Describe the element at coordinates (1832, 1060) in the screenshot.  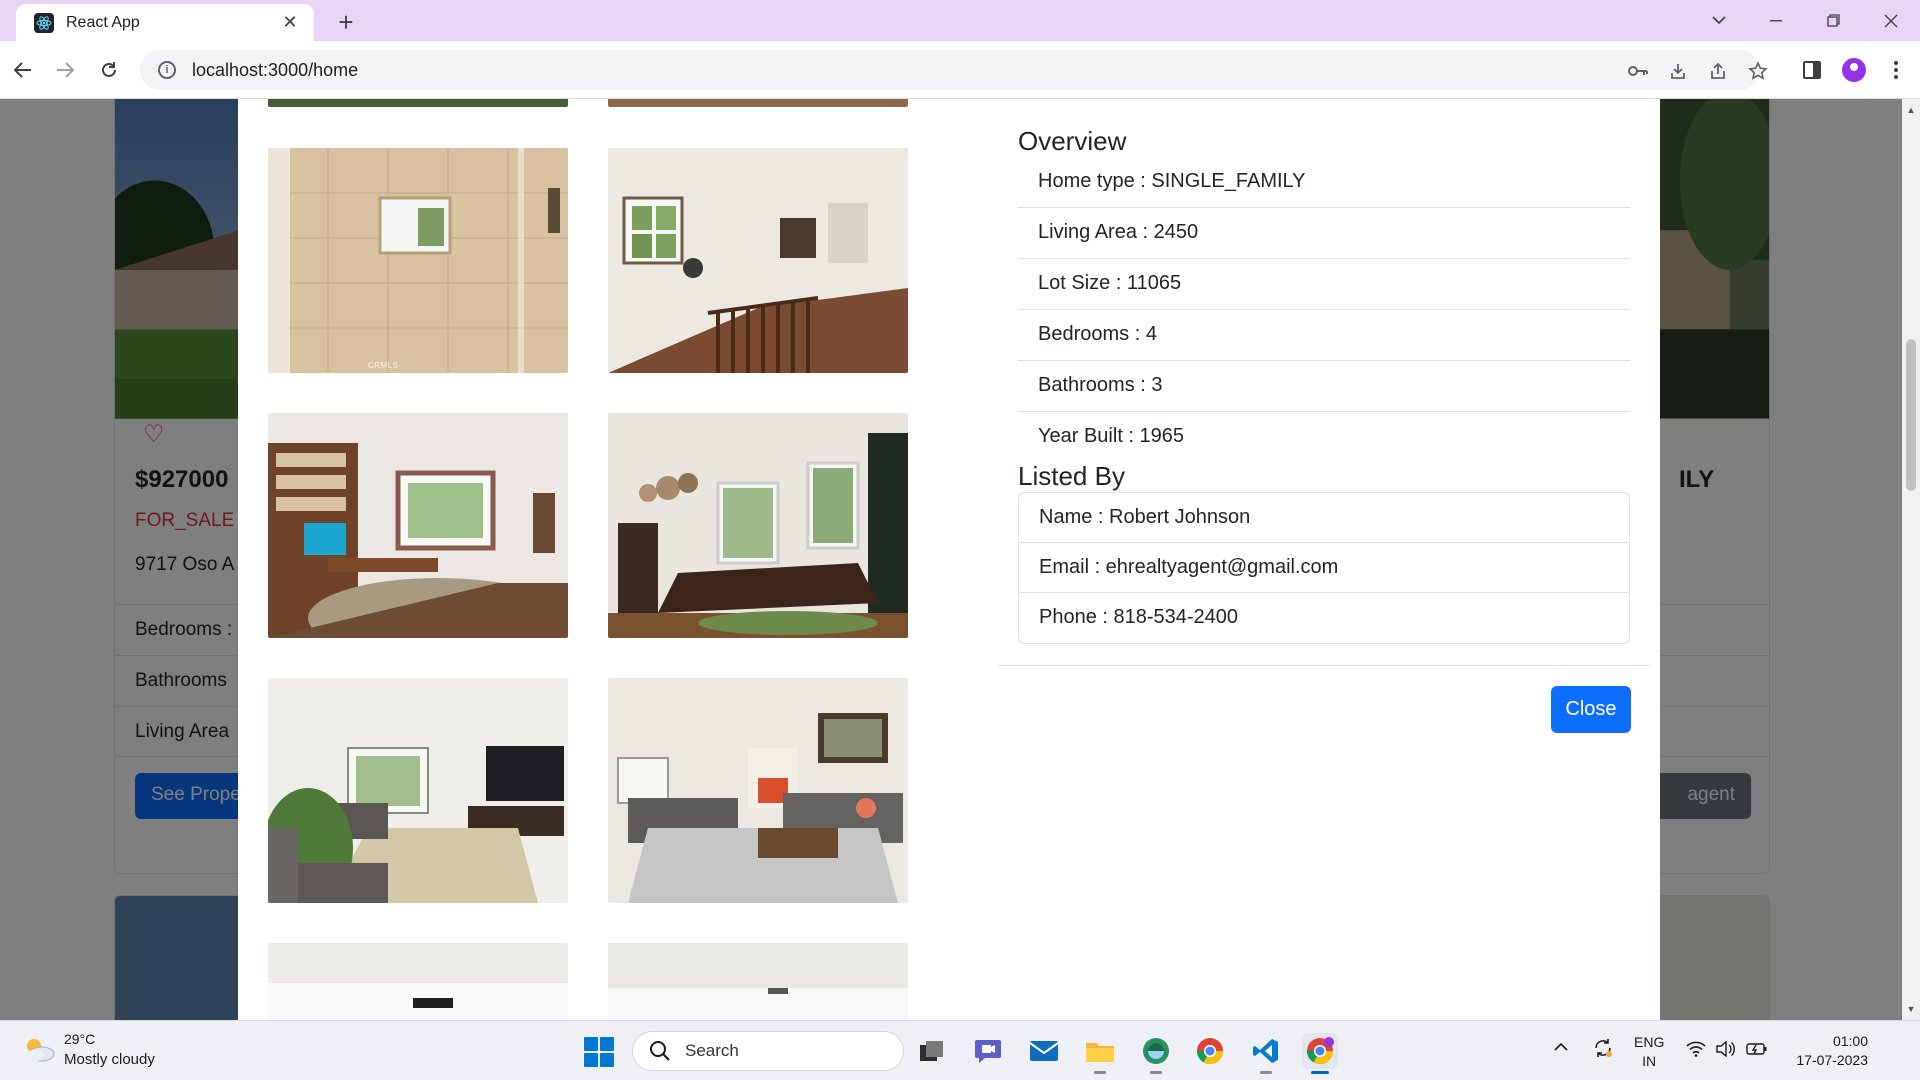
I see `clock-date: 17-07-2023` at that location.